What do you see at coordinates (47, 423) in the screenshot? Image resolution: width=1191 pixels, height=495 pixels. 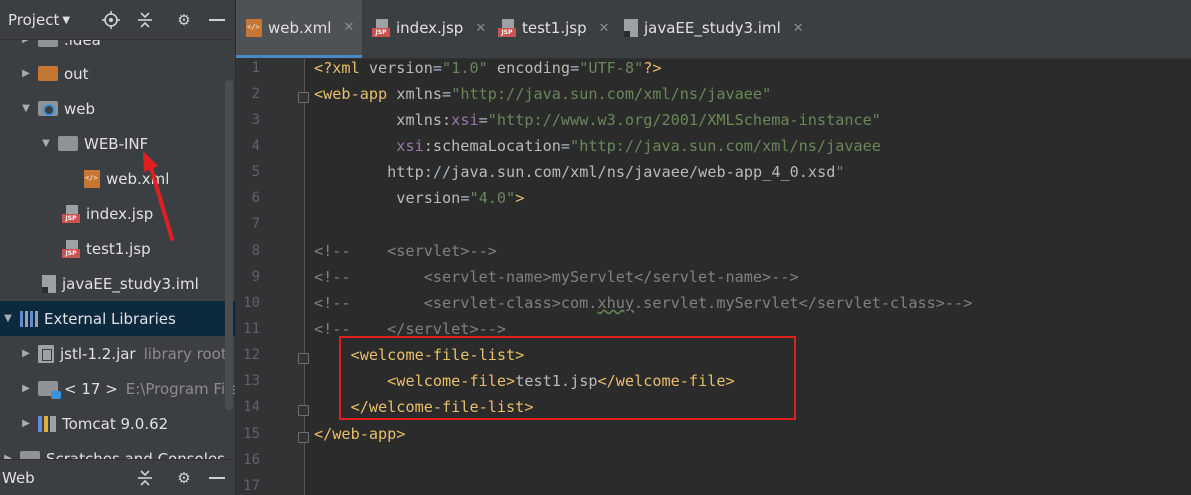 I see `tomcat-library-icon` at bounding box center [47, 423].